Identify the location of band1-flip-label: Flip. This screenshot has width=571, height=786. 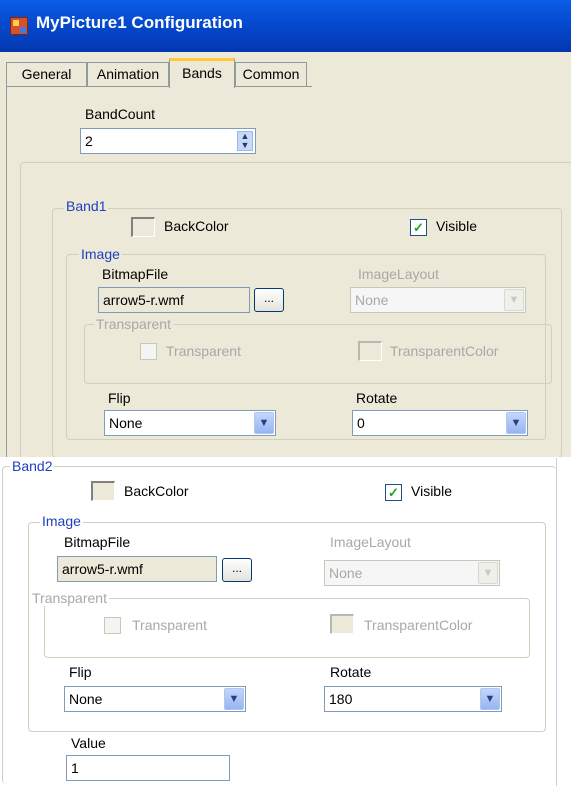
(119, 398).